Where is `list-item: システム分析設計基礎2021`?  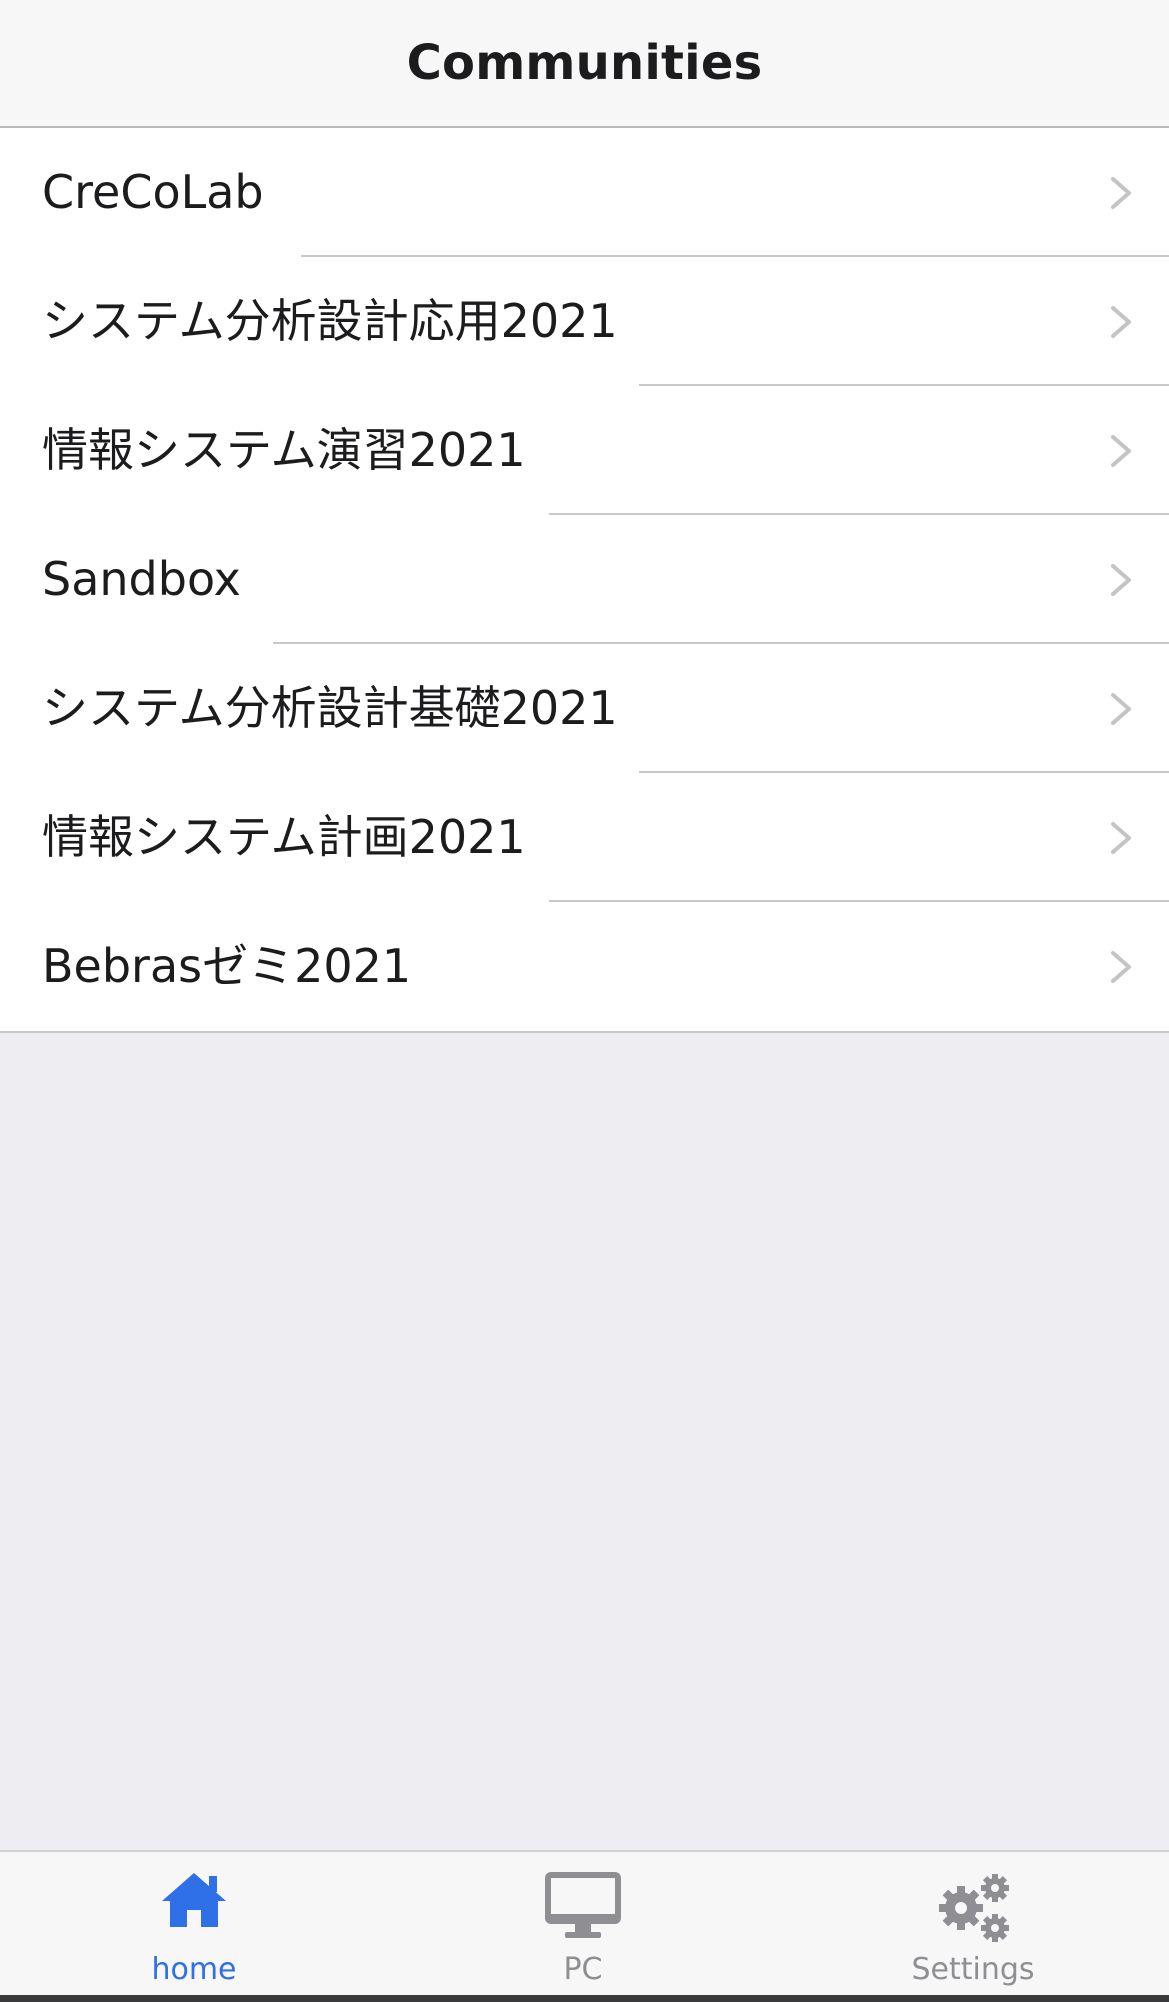 list-item: システム分析設計基礎2021 is located at coordinates (584, 708).